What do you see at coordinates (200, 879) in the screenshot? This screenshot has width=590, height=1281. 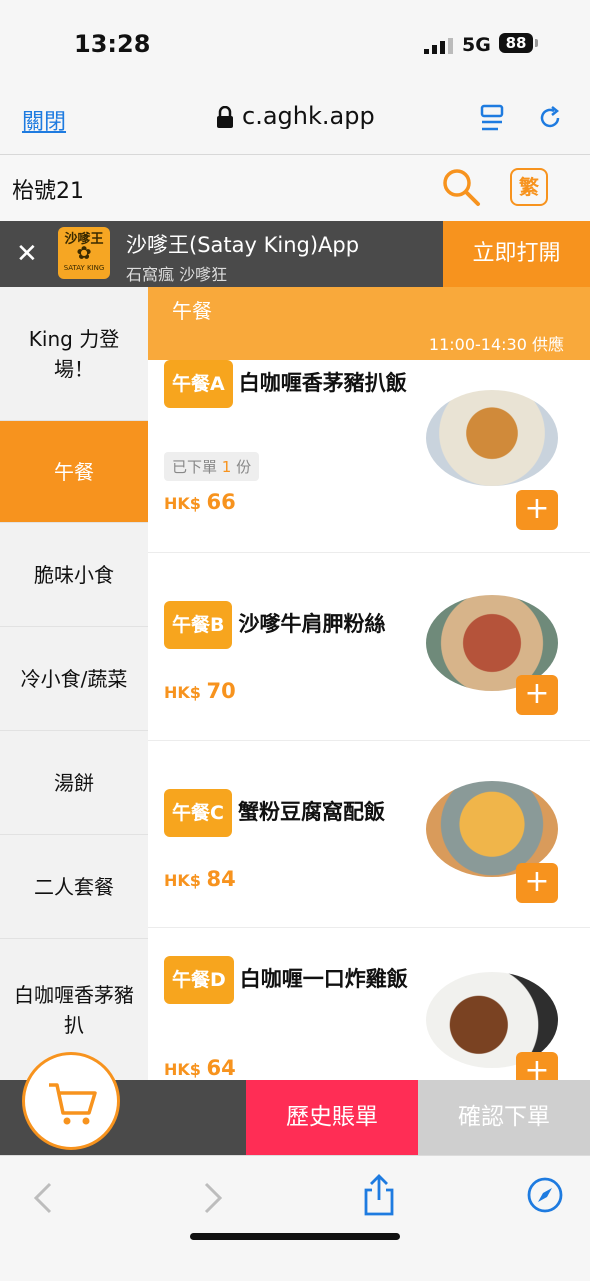 I see `item-price: HK$ 84` at bounding box center [200, 879].